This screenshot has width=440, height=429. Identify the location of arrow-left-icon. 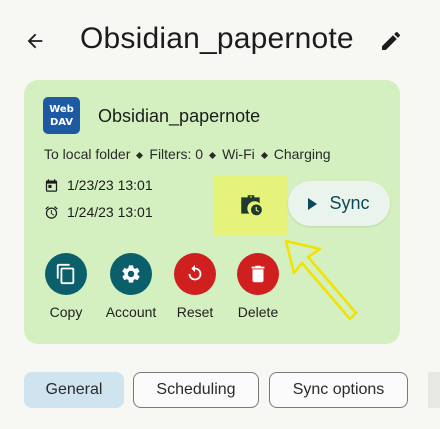
(35, 41).